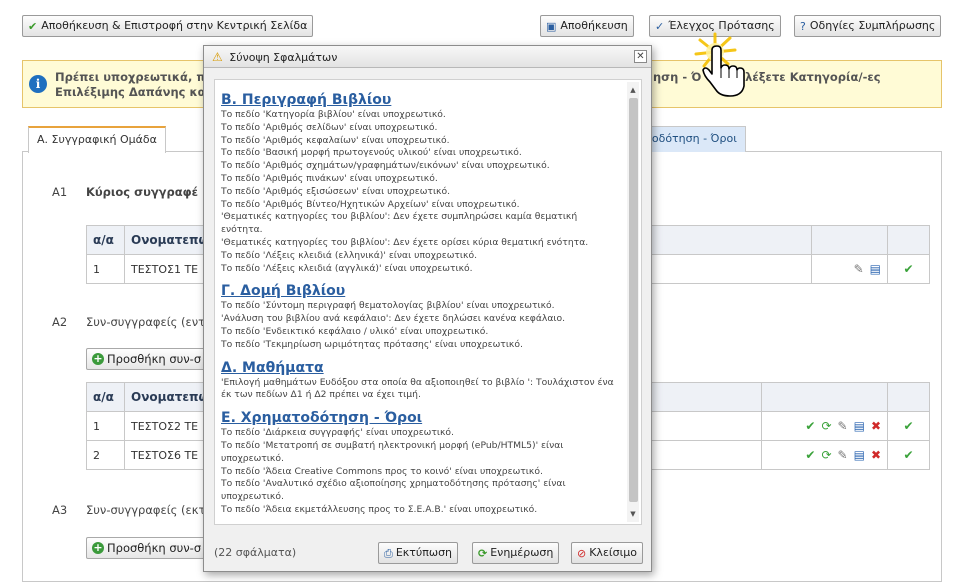  Describe the element at coordinates (130, 92) in the screenshot. I see `info-line-2: Επιλέξιμης Δαπάνης κα` at that location.